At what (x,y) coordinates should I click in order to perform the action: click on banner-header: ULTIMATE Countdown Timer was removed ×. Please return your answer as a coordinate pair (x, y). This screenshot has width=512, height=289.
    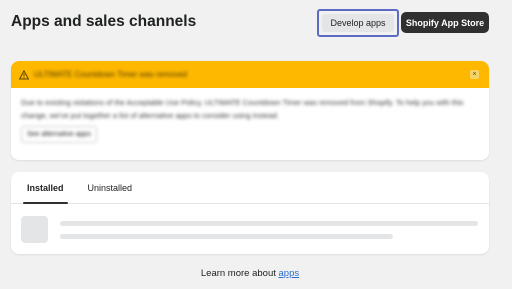
    Looking at the image, I should click on (250, 74).